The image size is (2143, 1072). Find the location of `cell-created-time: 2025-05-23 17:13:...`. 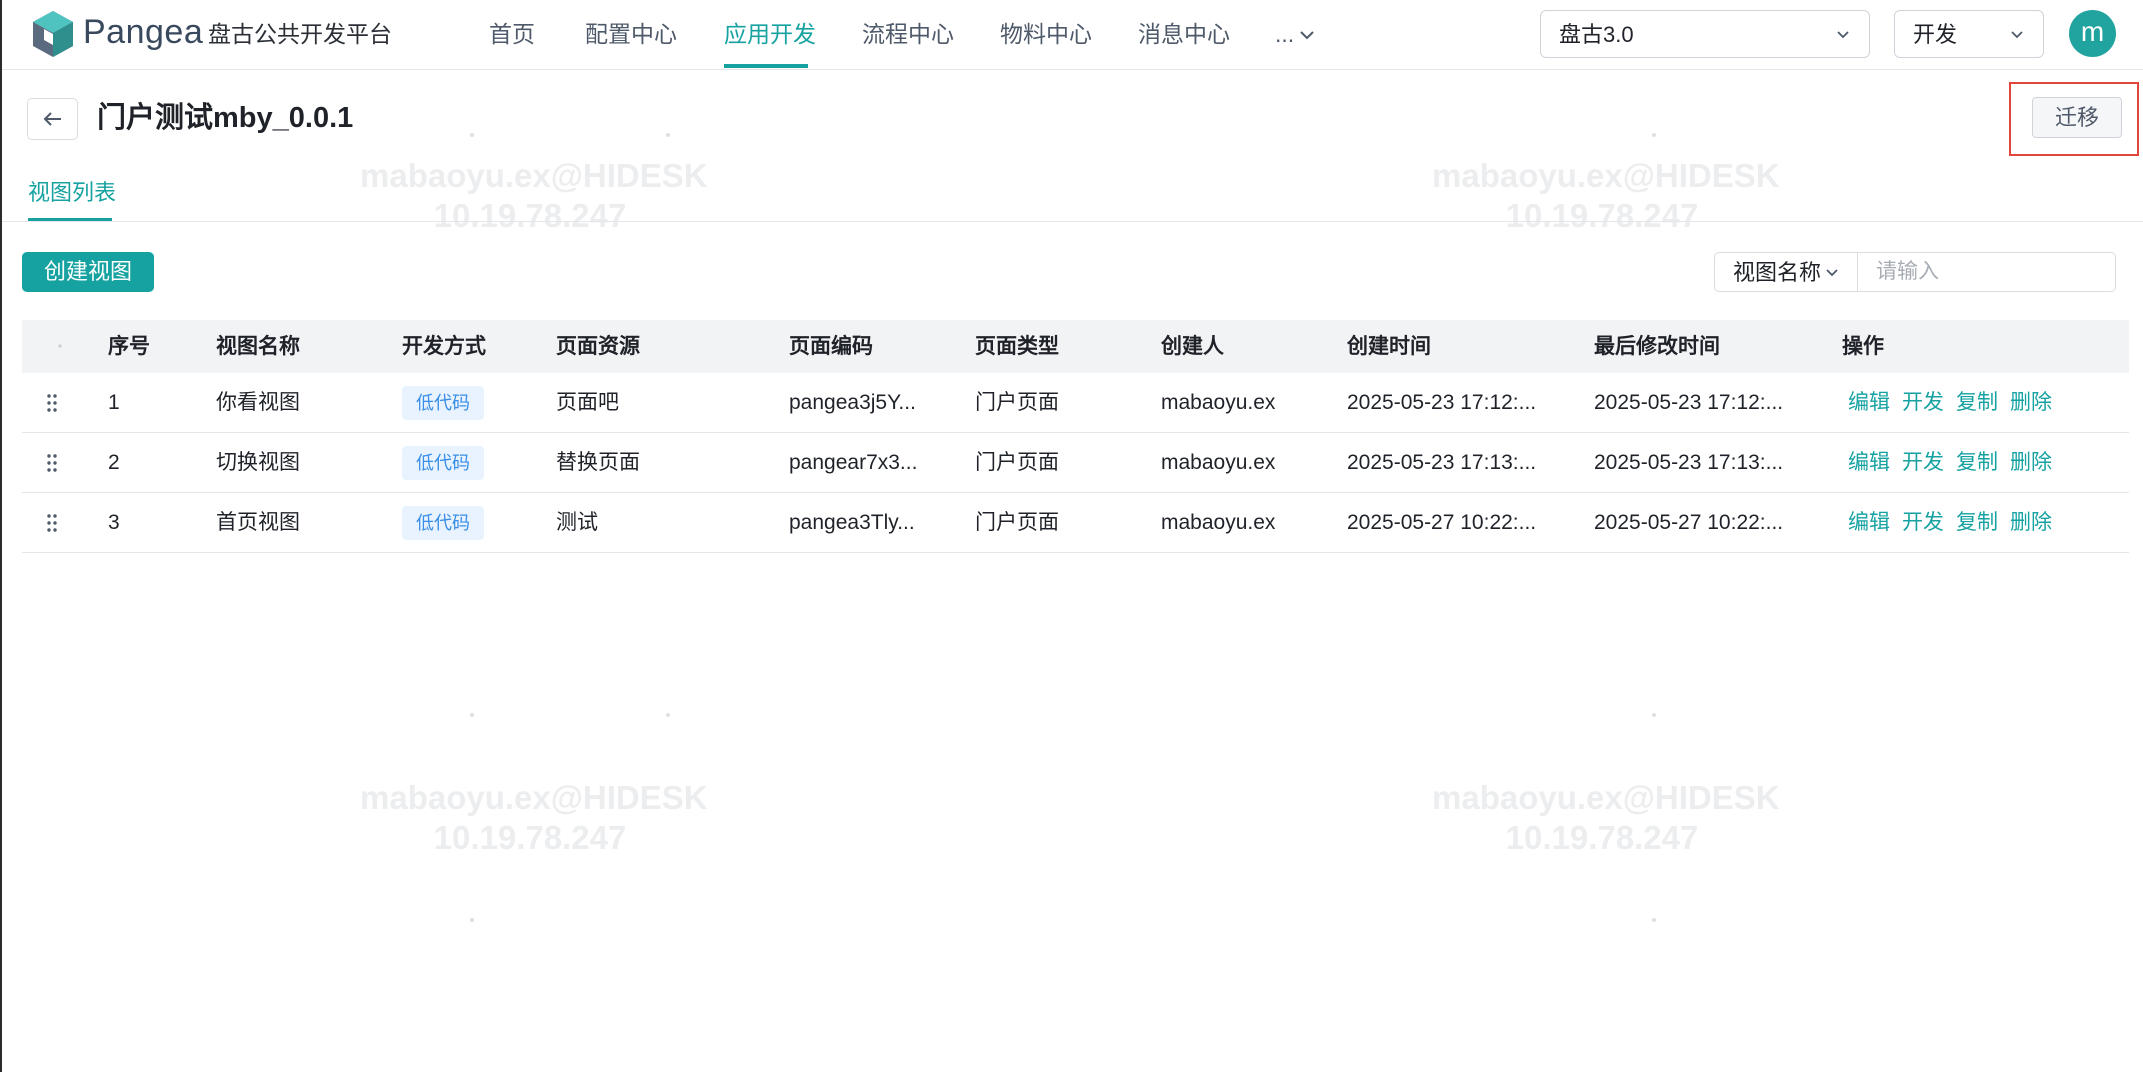

cell-created-time: 2025-05-23 17:13:... is located at coordinates (1442, 462).